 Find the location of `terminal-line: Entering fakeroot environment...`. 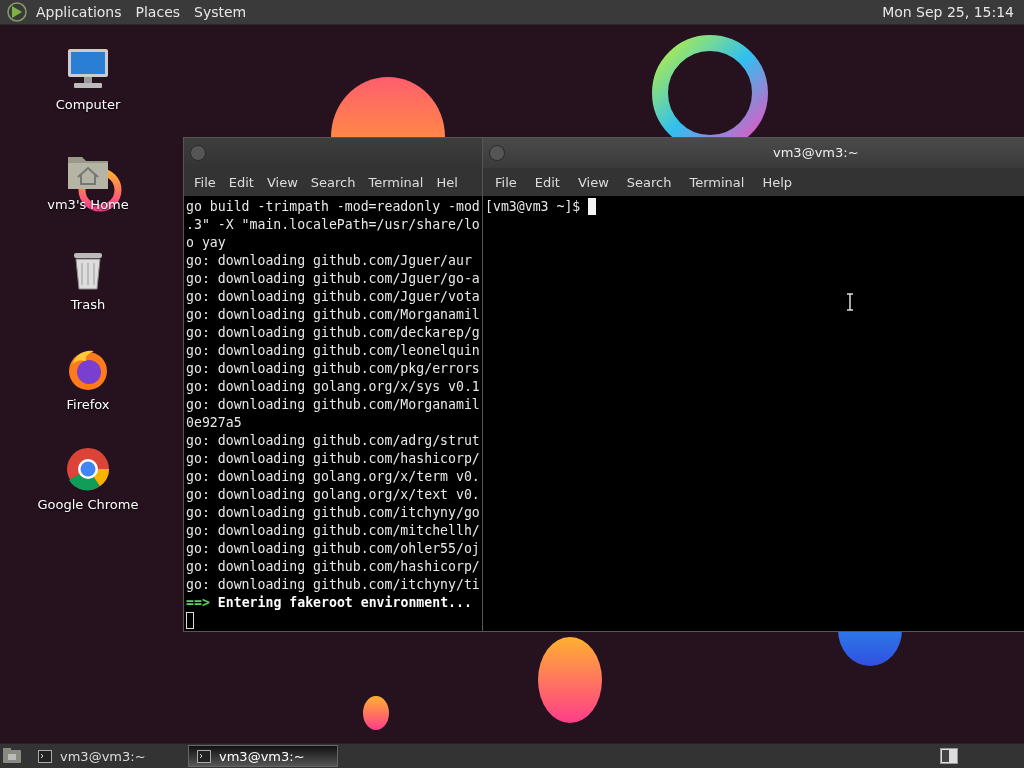

terminal-line: Entering fakeroot environment... is located at coordinates (344, 603).